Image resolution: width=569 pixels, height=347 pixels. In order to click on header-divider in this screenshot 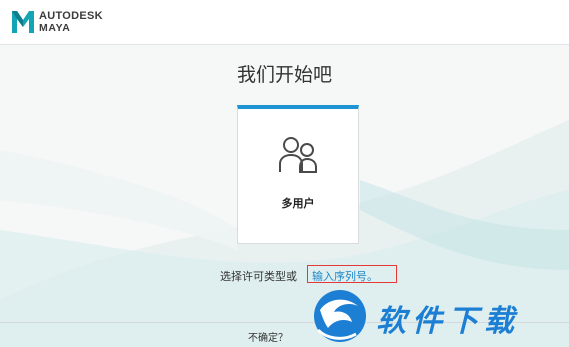, I will do `click(284, 44)`.